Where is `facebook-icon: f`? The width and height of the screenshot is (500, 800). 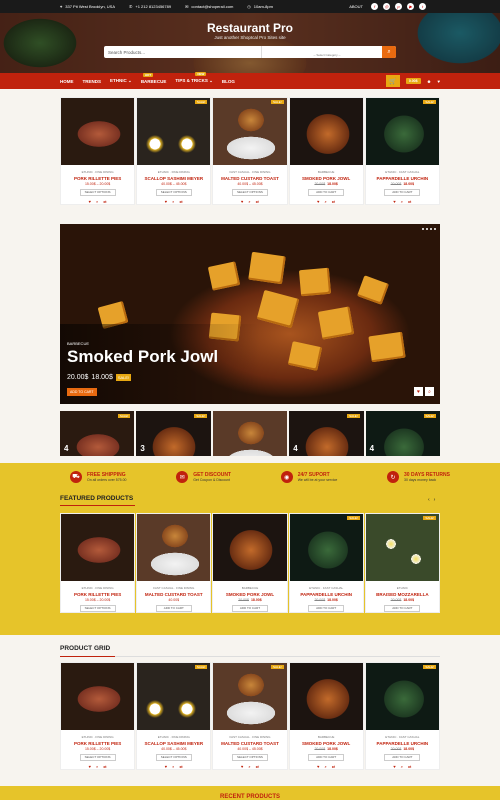 facebook-icon: f is located at coordinates (374, 6).